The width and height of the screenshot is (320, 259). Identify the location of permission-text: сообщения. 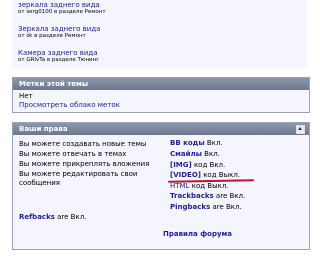
(39, 183).